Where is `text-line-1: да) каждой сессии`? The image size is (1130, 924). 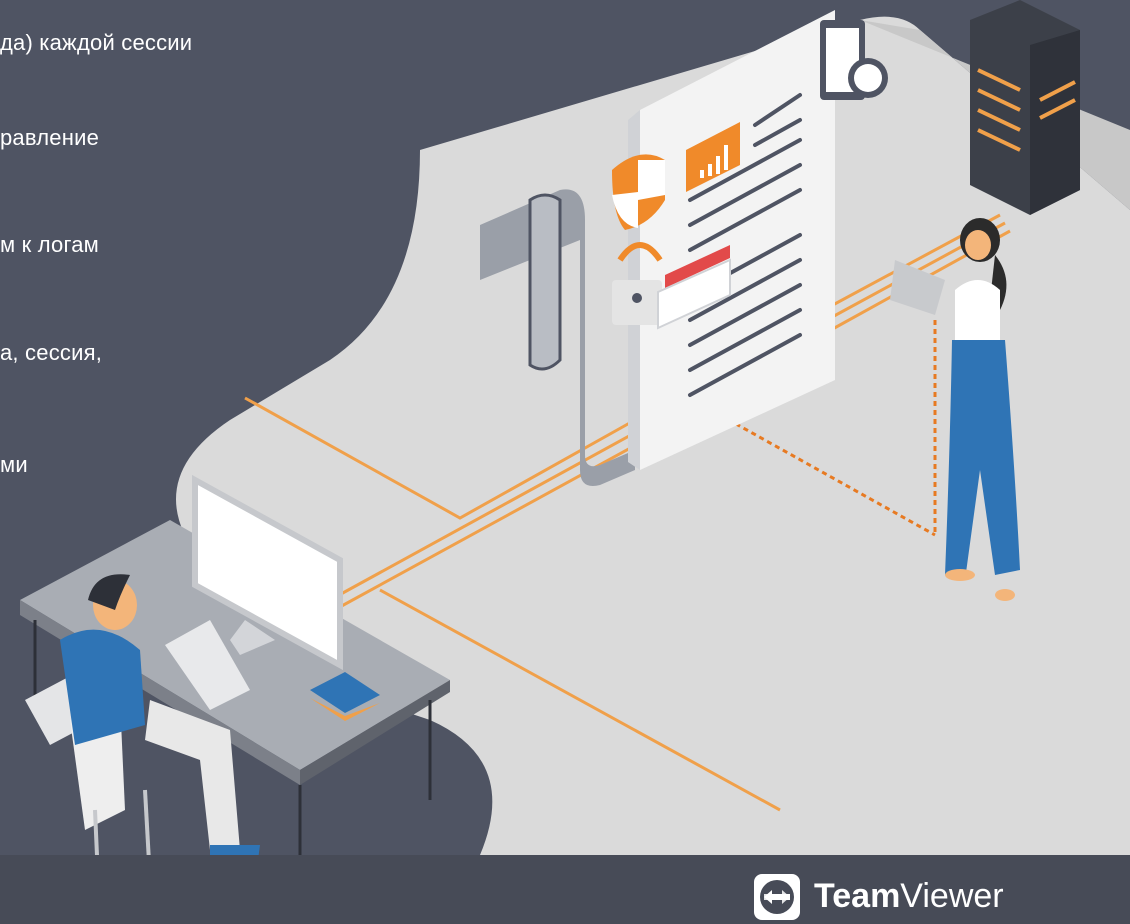
text-line-1: да) каждой сессии is located at coordinates (96, 42).